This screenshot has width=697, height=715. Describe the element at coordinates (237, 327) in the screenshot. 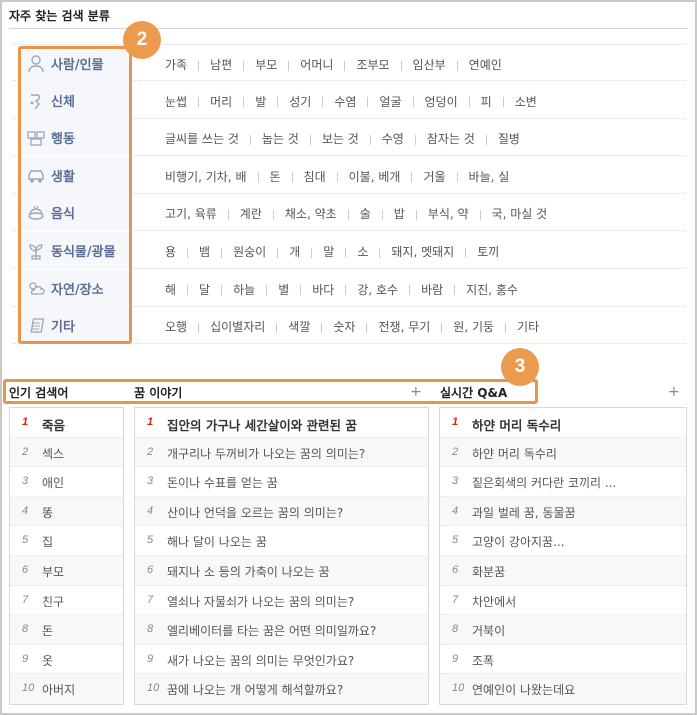

I see `category-keyword-link: 십이별자리` at that location.